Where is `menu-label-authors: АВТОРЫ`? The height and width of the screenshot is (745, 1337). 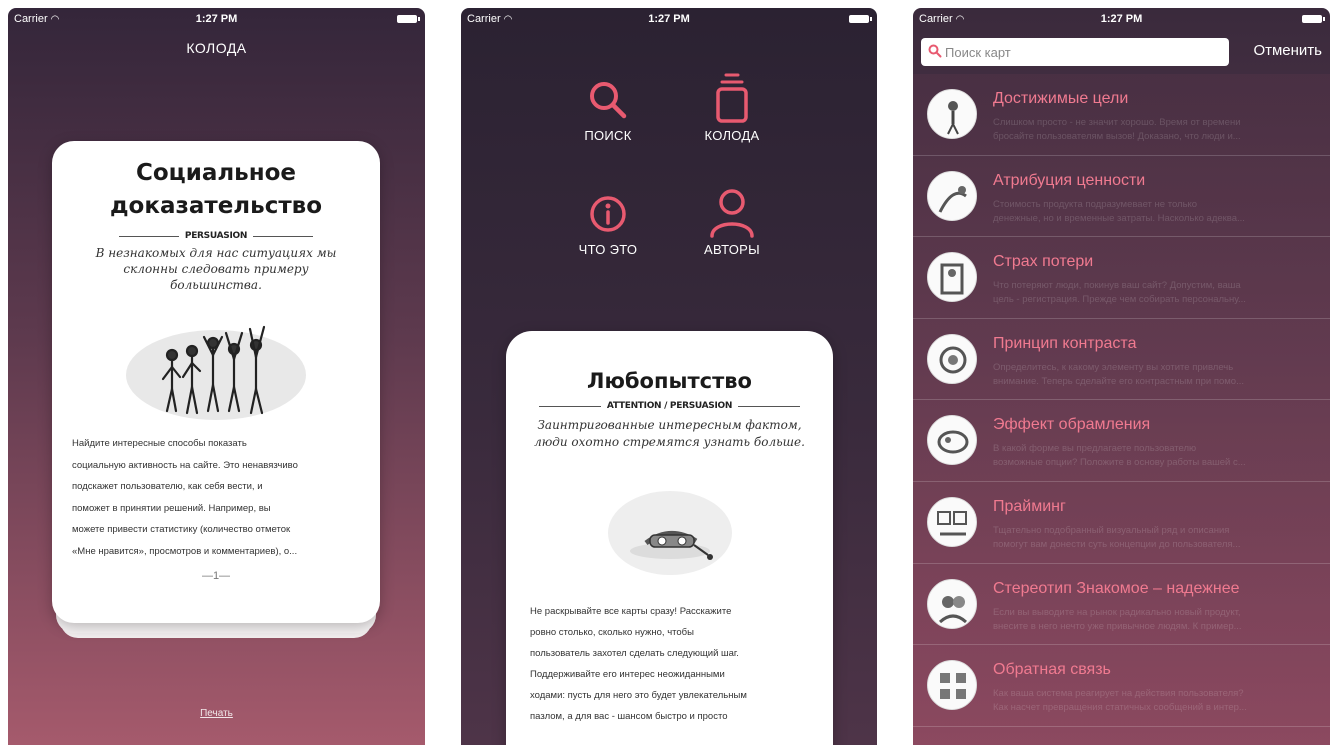
menu-label-authors: АВТОРЫ is located at coordinates (732, 249).